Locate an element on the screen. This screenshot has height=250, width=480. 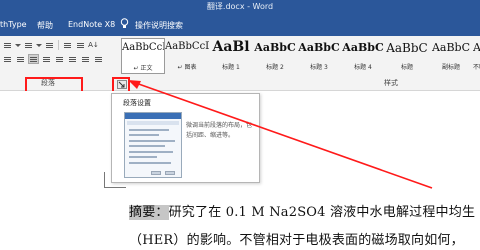
document-line-2: （HER）的影响。不管相对于电极表面的磁场取向如何， is located at coordinates (296, 238).